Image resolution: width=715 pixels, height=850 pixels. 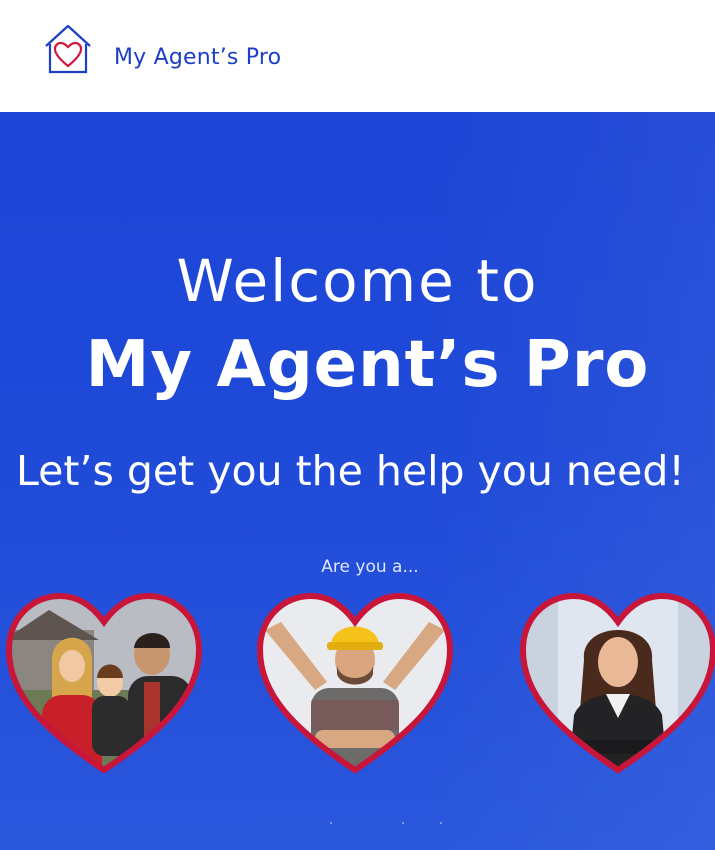 I want to click on carousel-dots, so click(x=390, y=824).